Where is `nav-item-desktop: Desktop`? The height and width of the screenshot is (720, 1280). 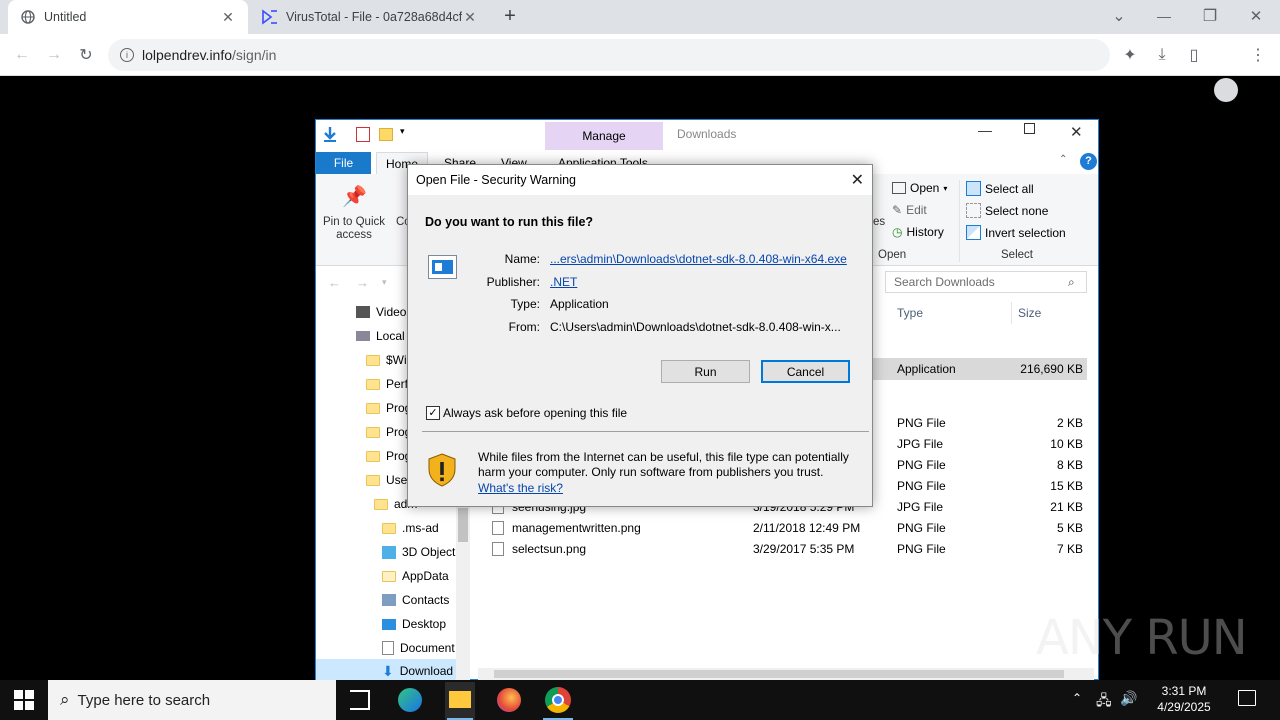 nav-item-desktop: Desktop is located at coordinates (414, 624).